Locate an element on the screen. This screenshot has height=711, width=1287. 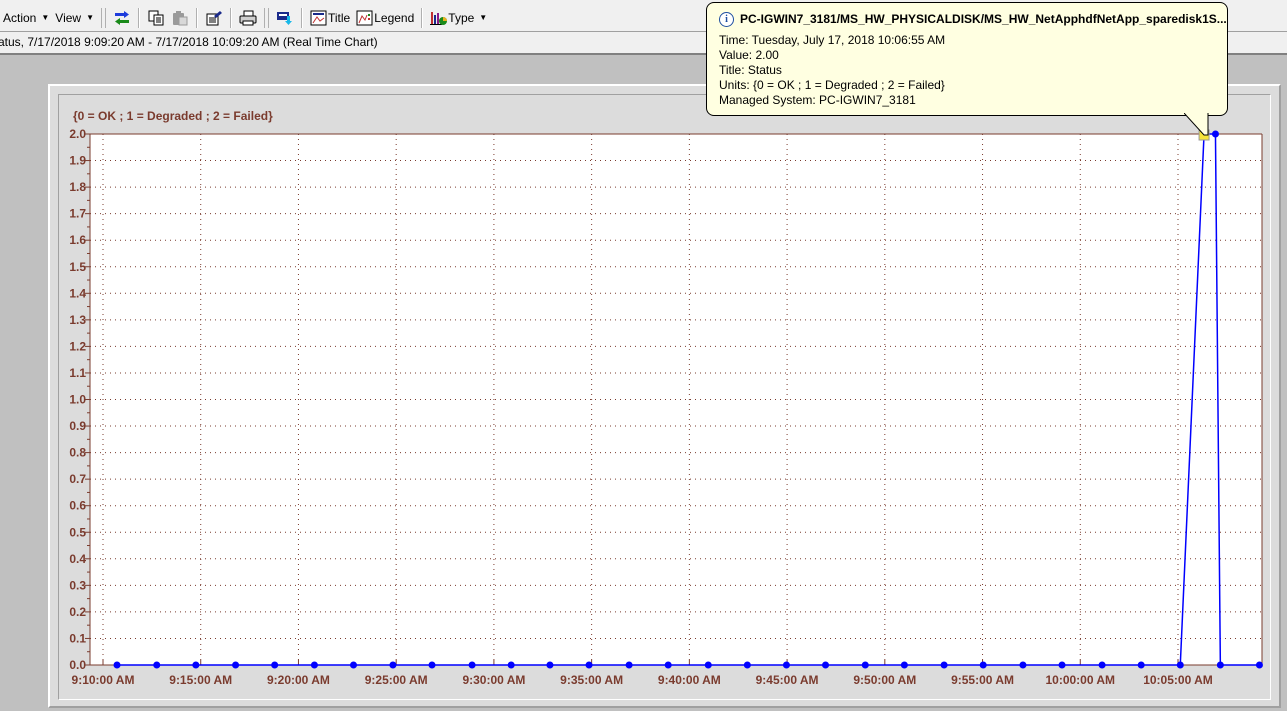
y-tick-label: 0.2 is located at coordinates (77, 612).